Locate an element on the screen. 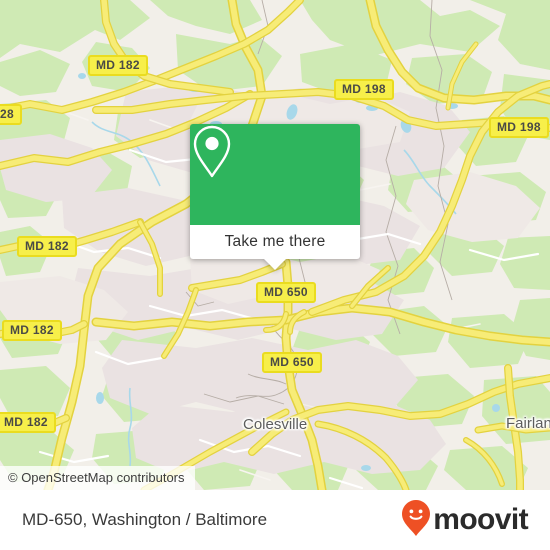 The width and height of the screenshot is (550, 550). take-me-there-callout: Take me there is located at coordinates (275, 197).